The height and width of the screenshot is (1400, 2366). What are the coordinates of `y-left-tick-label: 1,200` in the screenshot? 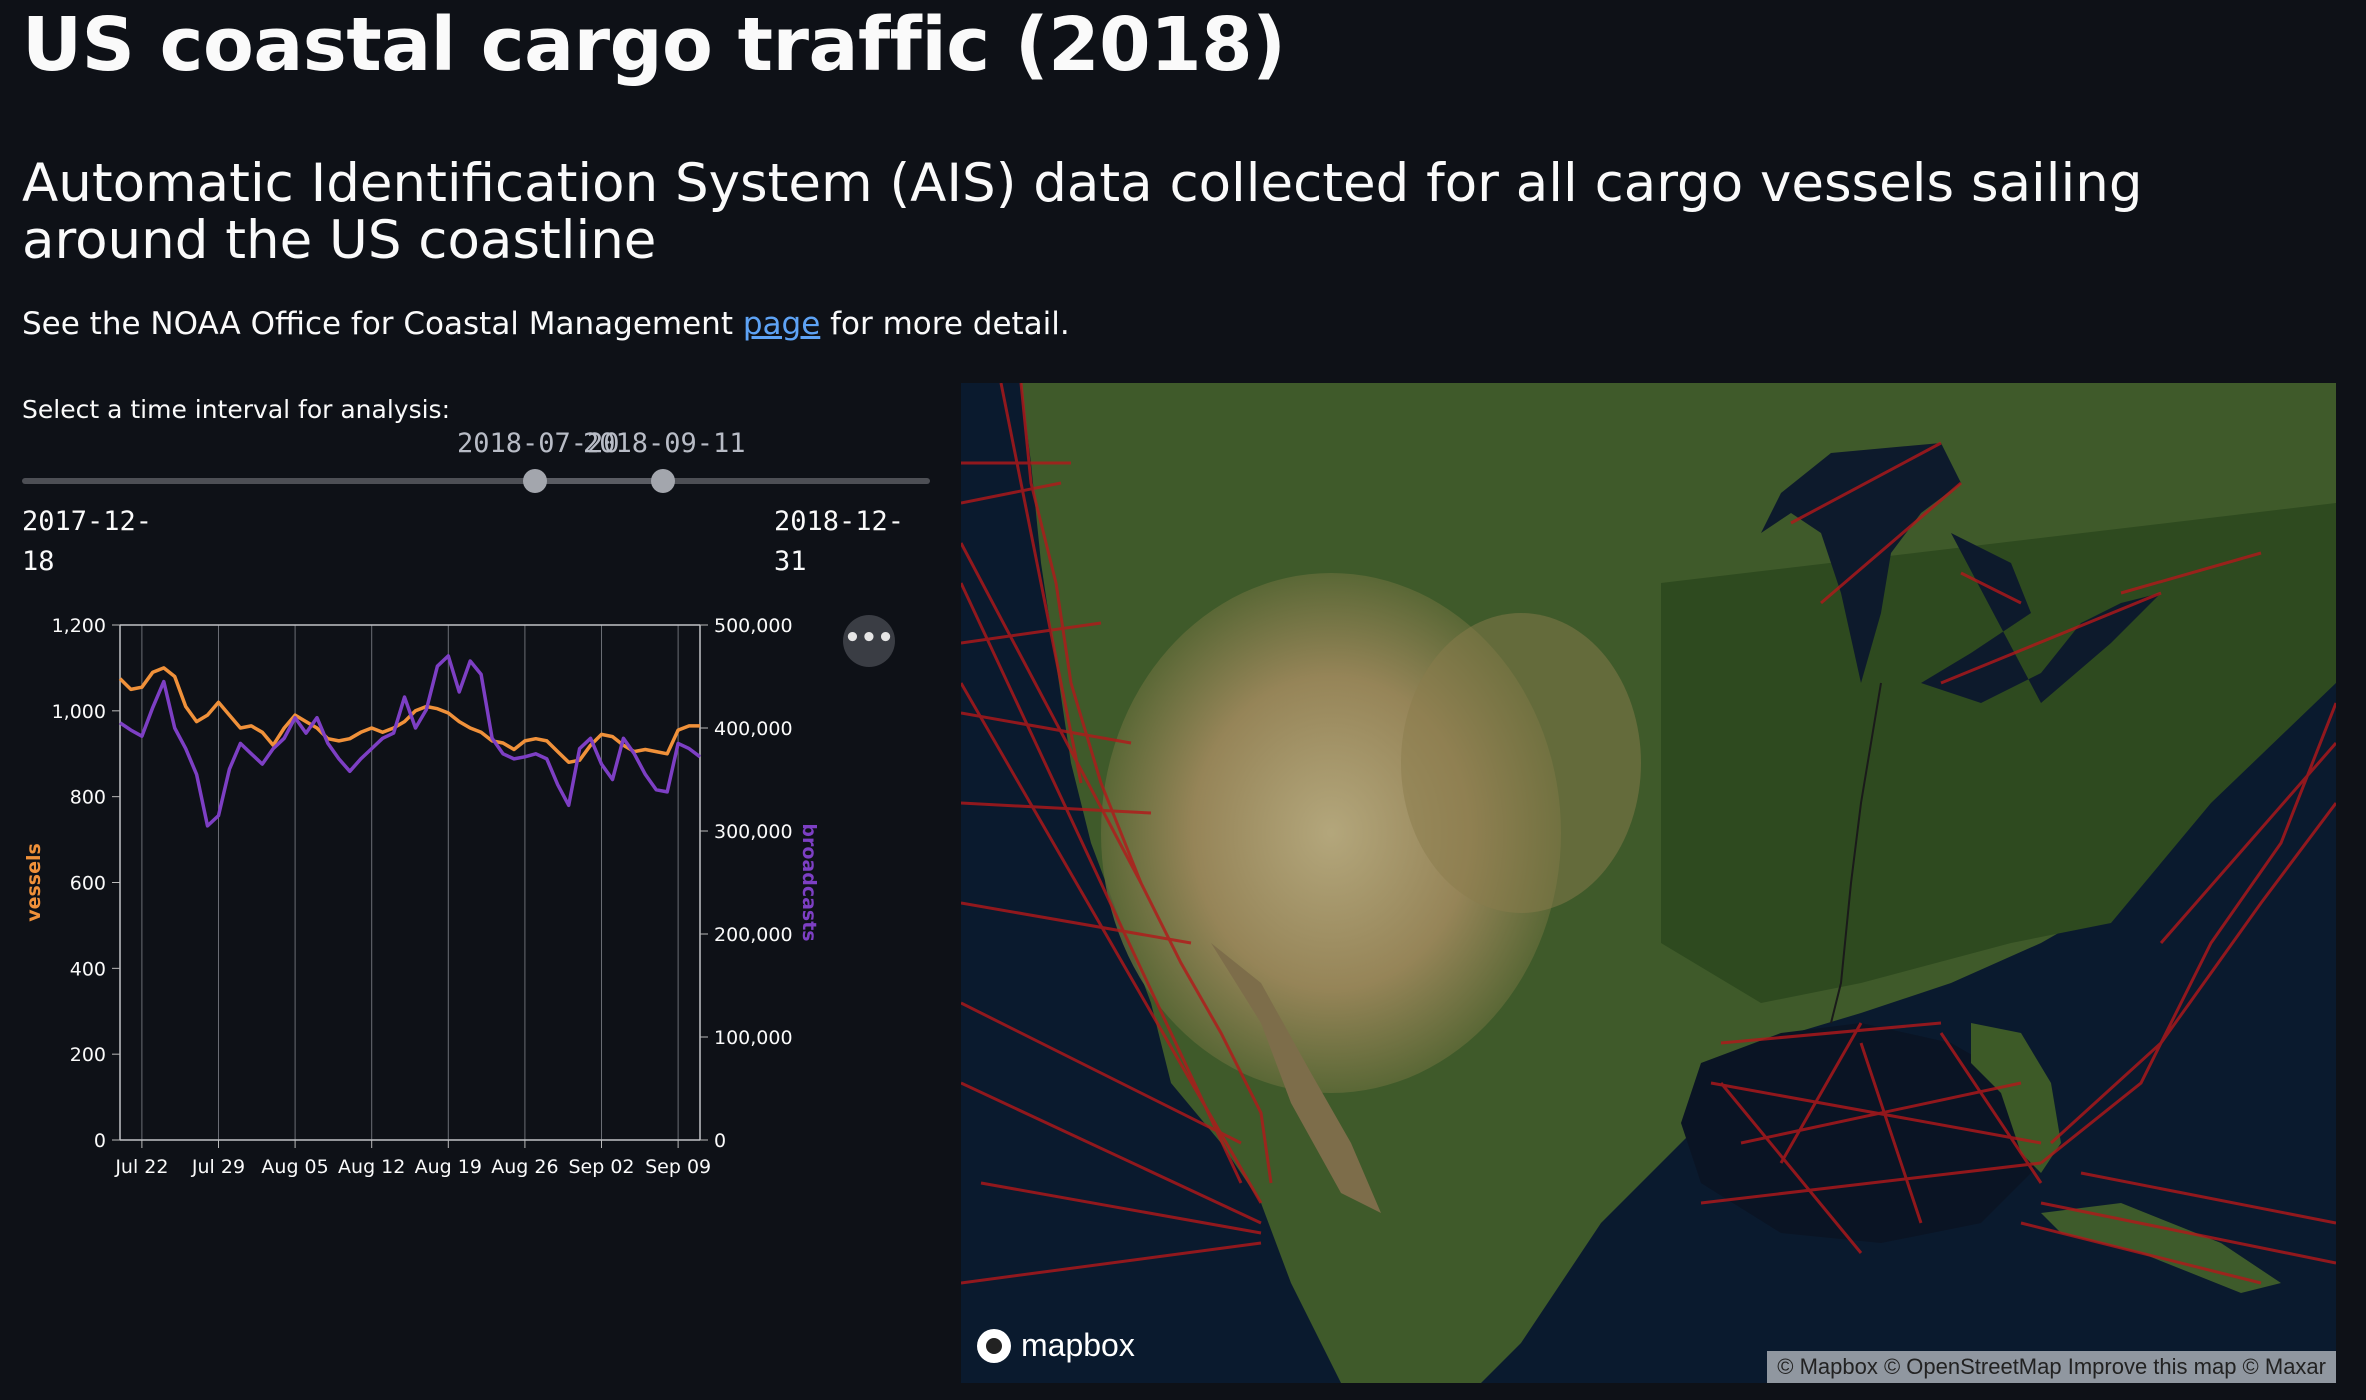 It's located at (79, 626).